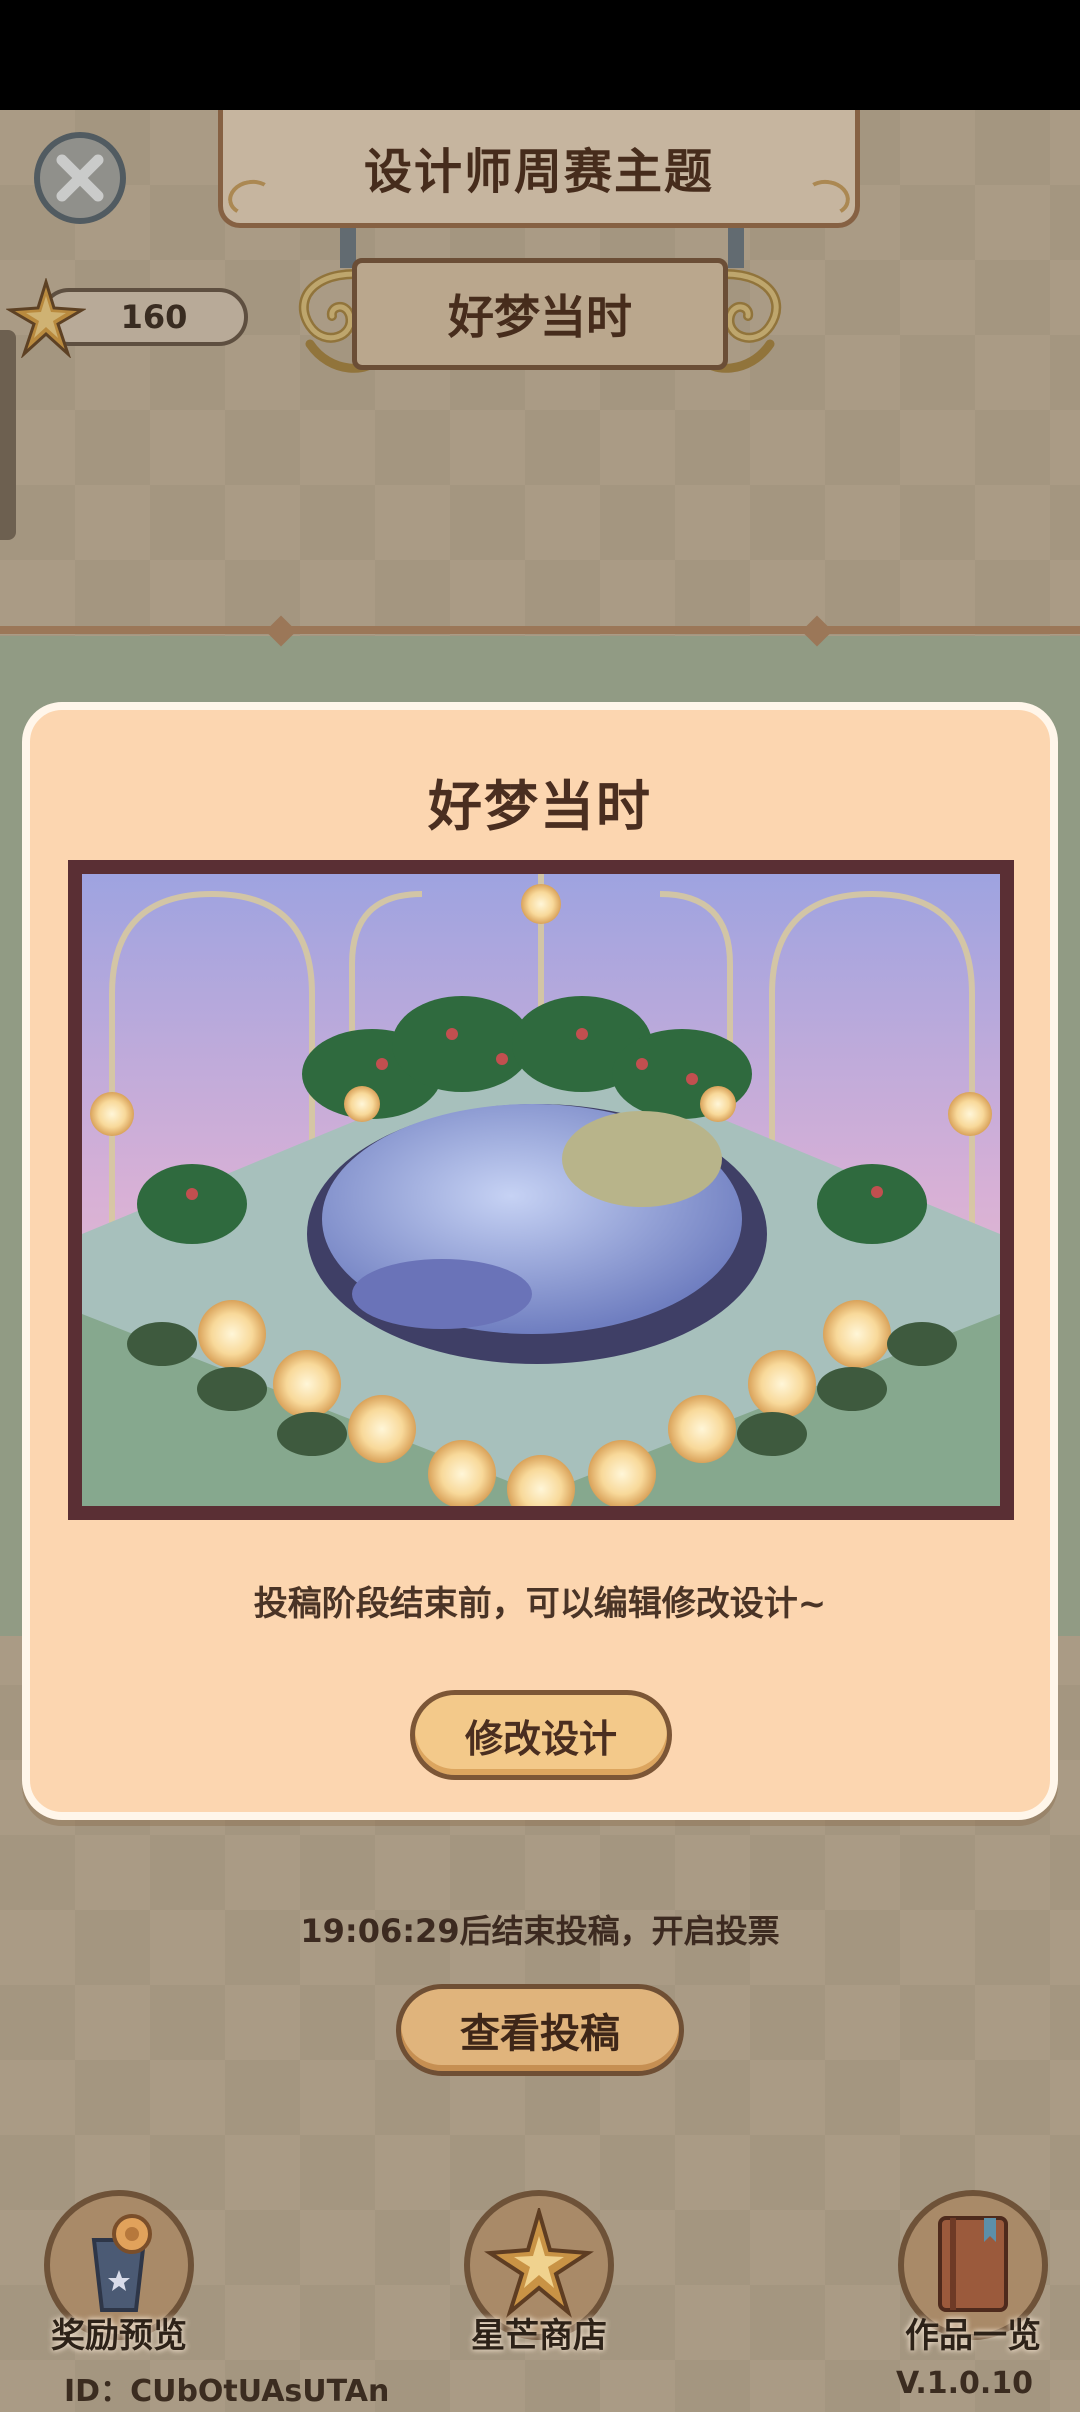 This screenshot has height=2412, width=1080. What do you see at coordinates (539, 2336) in the screenshot?
I see `nav-label: 星芒商店` at bounding box center [539, 2336].